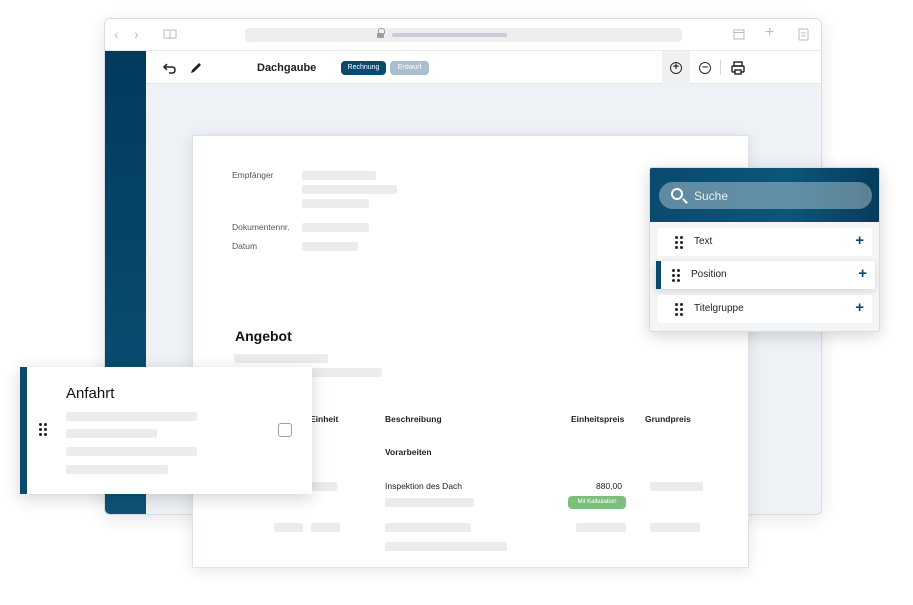 This screenshot has width=913, height=605. Describe the element at coordinates (803, 34) in the screenshot. I see `copy-icon` at that location.